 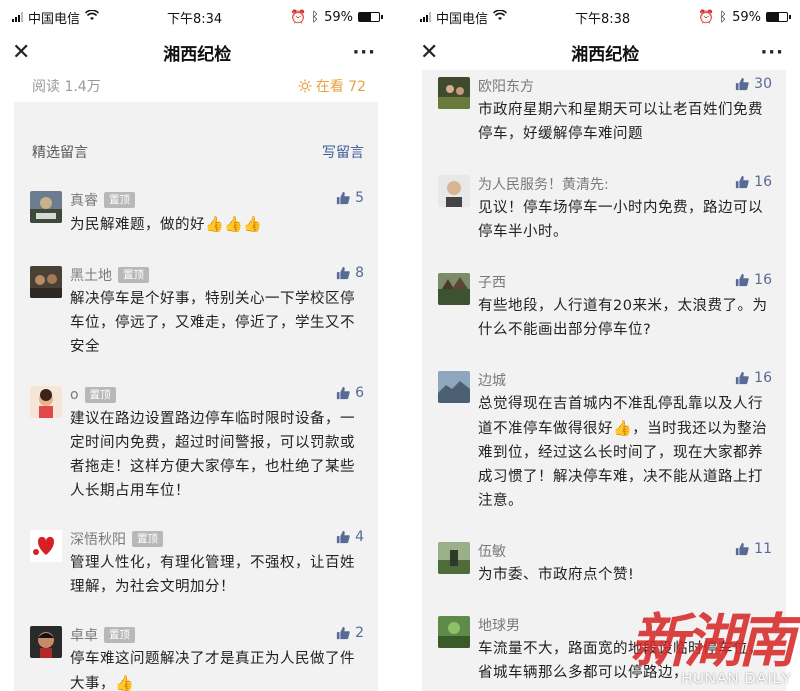 I want to click on comment-author: 欧阳东方, so click(x=506, y=86).